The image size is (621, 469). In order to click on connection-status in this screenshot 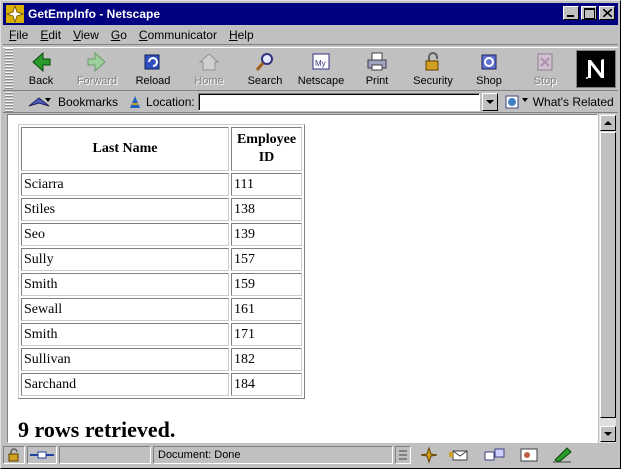, I will do `click(42, 455)`.